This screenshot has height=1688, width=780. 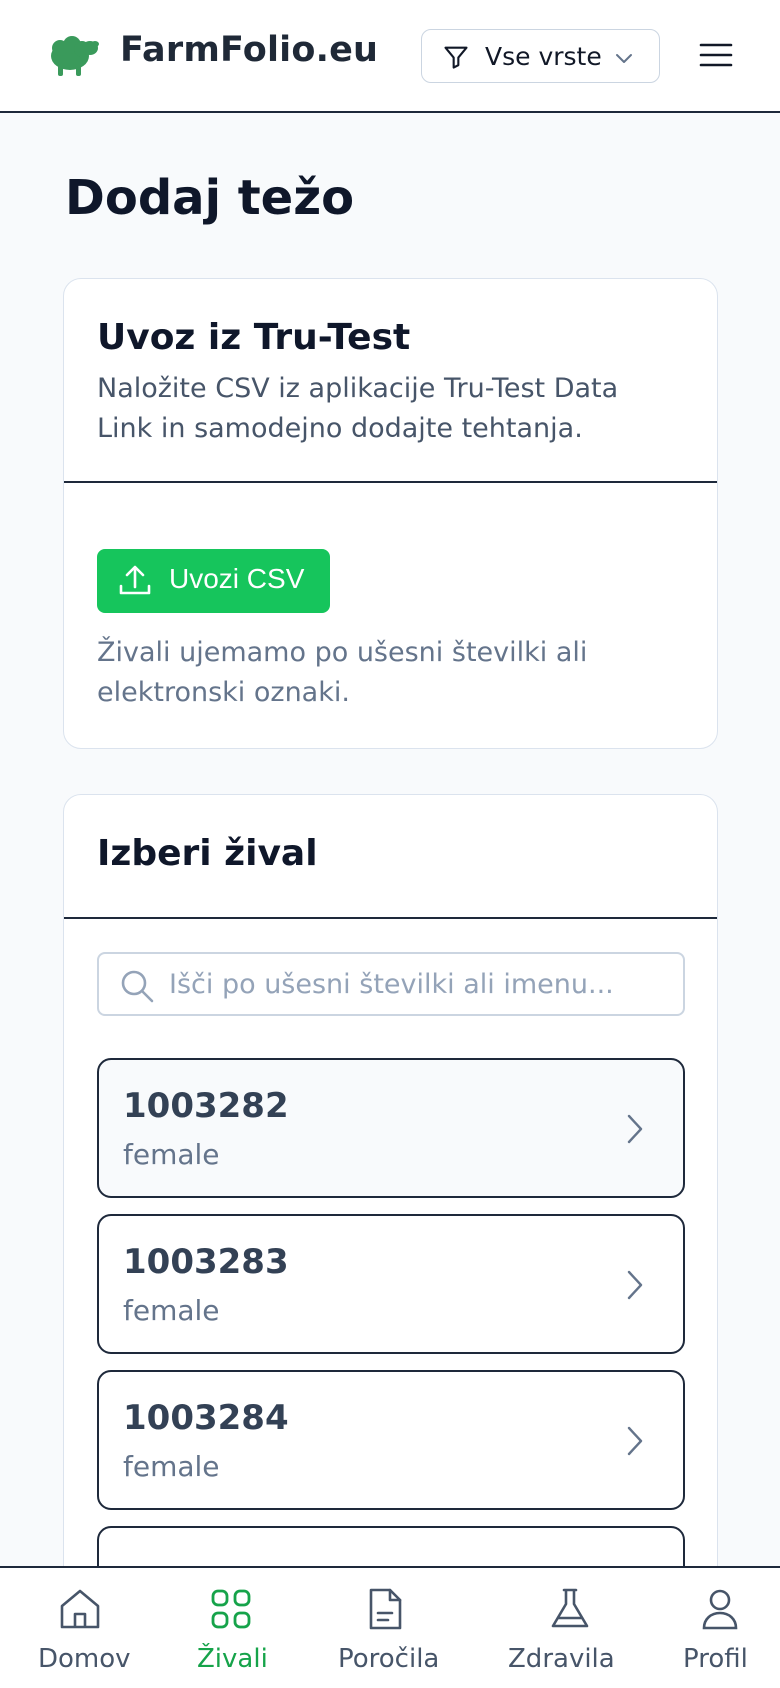 What do you see at coordinates (389, 1659) in the screenshot?
I see `nav-label-porocila: Poročila` at bounding box center [389, 1659].